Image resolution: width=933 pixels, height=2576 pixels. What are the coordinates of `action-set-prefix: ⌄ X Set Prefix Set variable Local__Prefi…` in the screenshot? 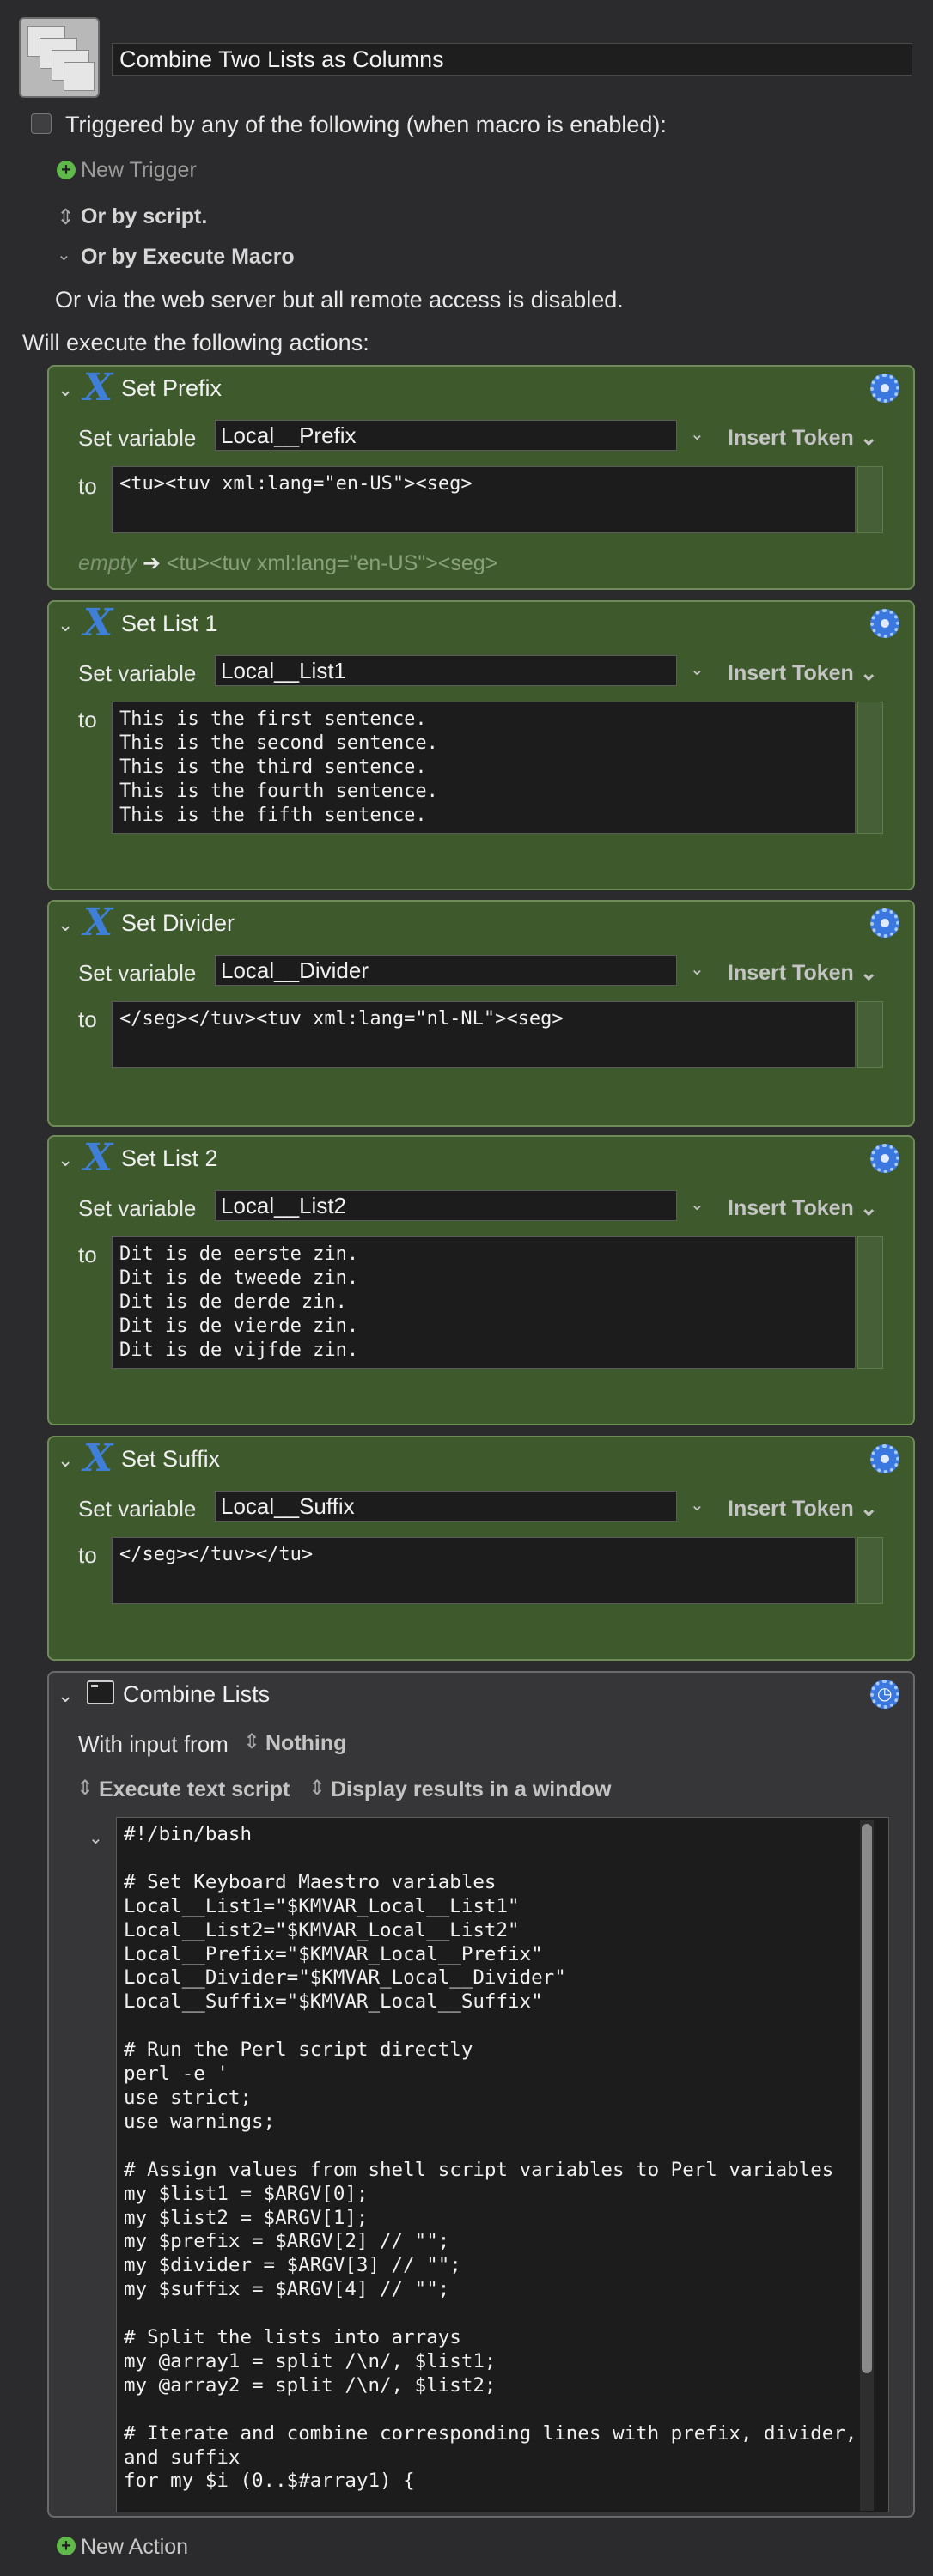 It's located at (481, 477).